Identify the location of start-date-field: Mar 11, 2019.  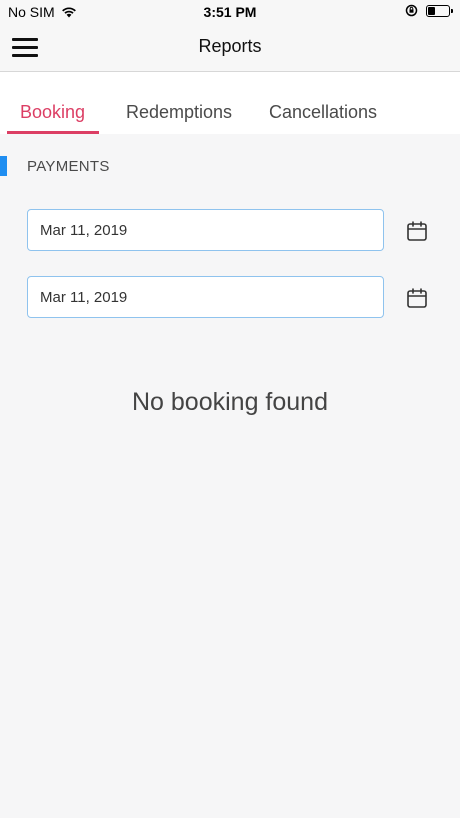
(205, 230).